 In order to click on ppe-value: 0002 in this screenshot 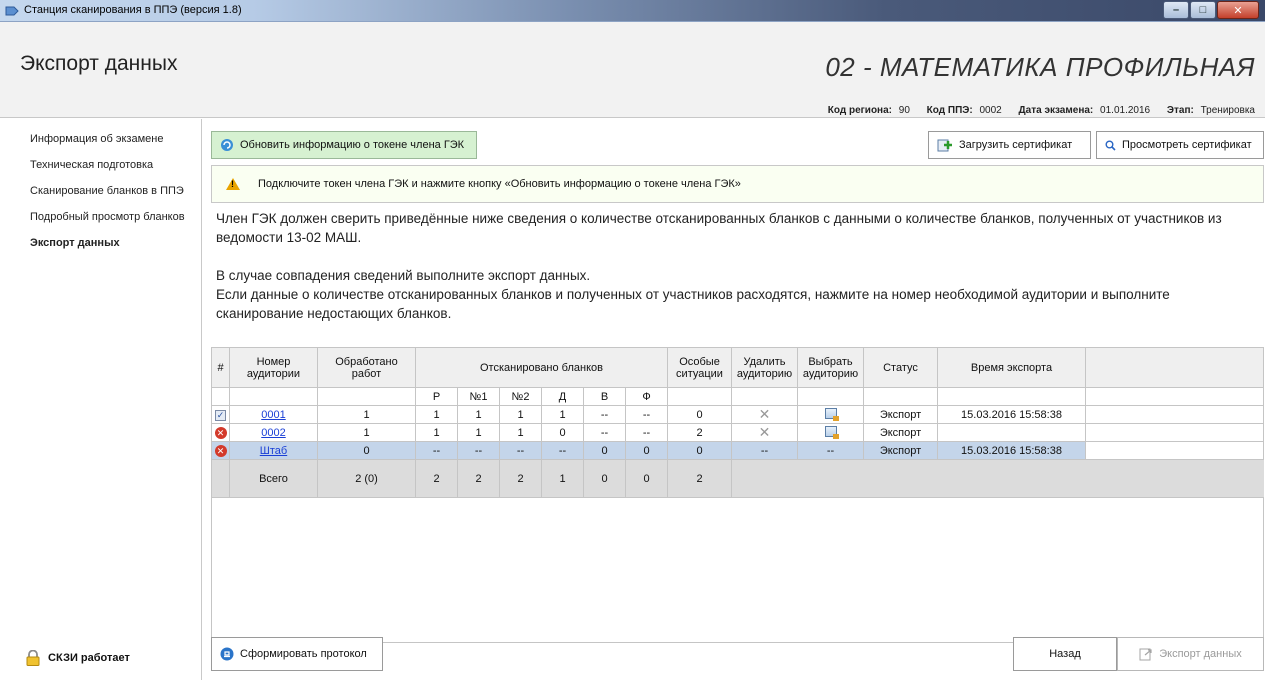, I will do `click(990, 110)`.